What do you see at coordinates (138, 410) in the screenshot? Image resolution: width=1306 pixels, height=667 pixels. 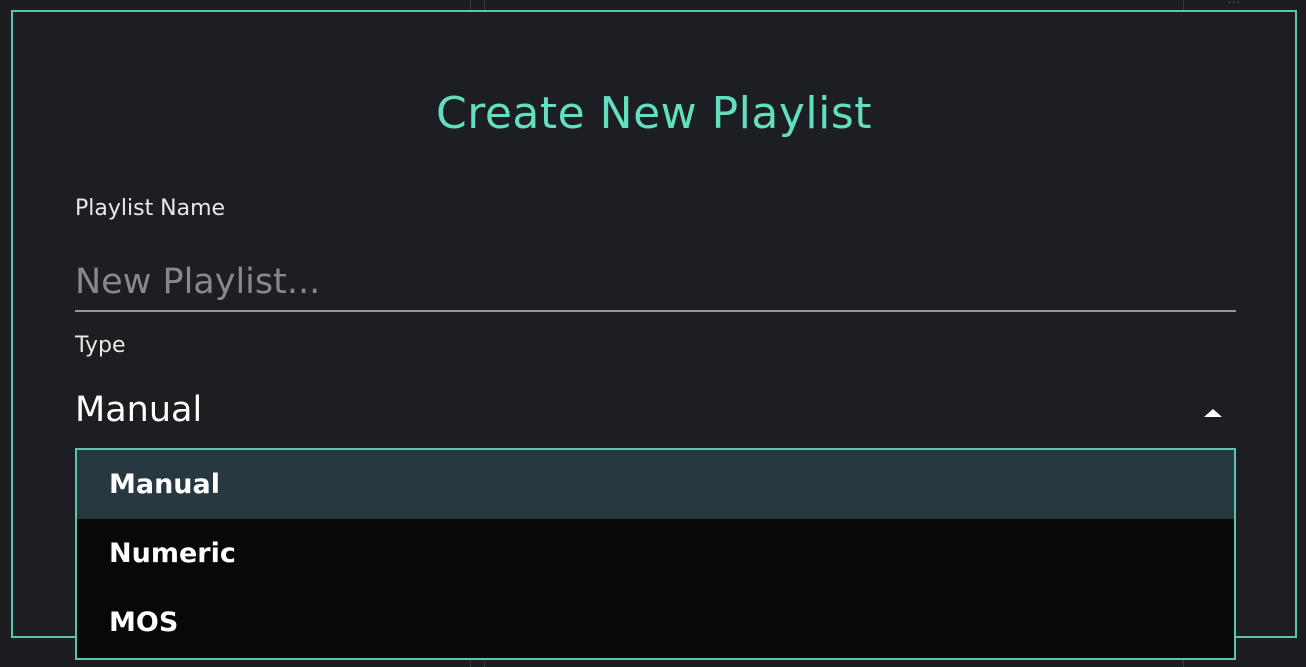 I see `type-select-value: Manual` at bounding box center [138, 410].